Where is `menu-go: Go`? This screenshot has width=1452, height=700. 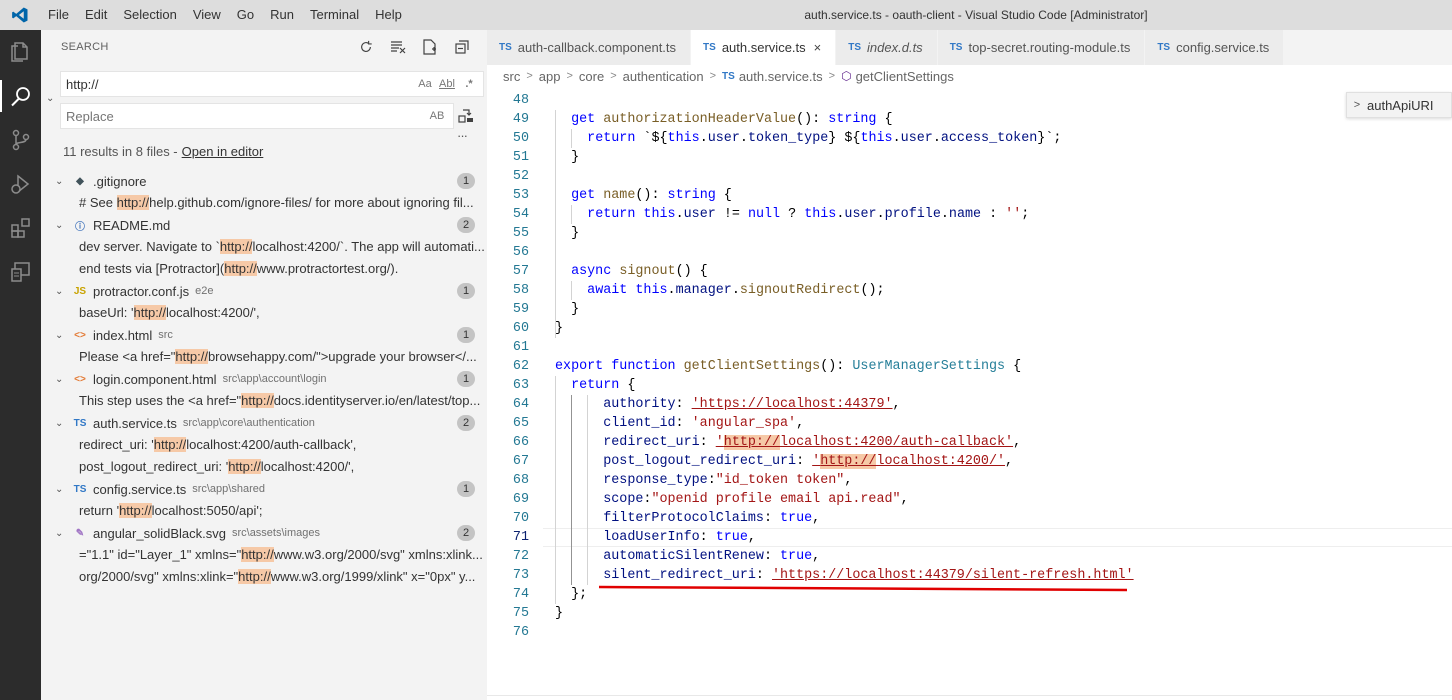 menu-go: Go is located at coordinates (245, 15).